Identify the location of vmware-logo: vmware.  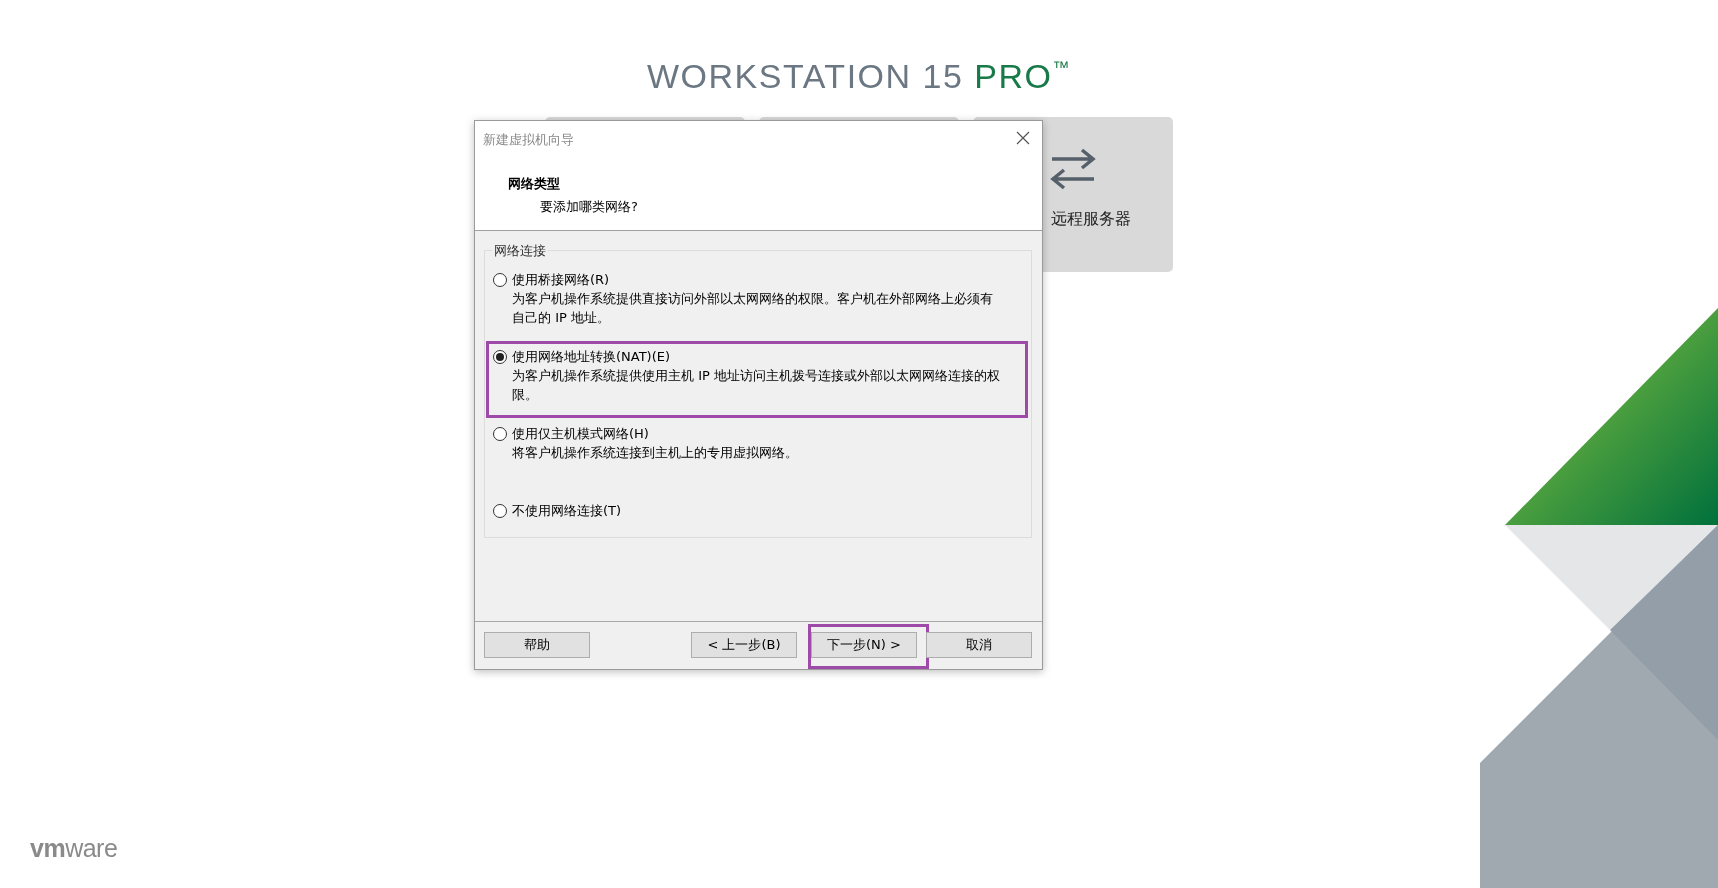
(74, 848).